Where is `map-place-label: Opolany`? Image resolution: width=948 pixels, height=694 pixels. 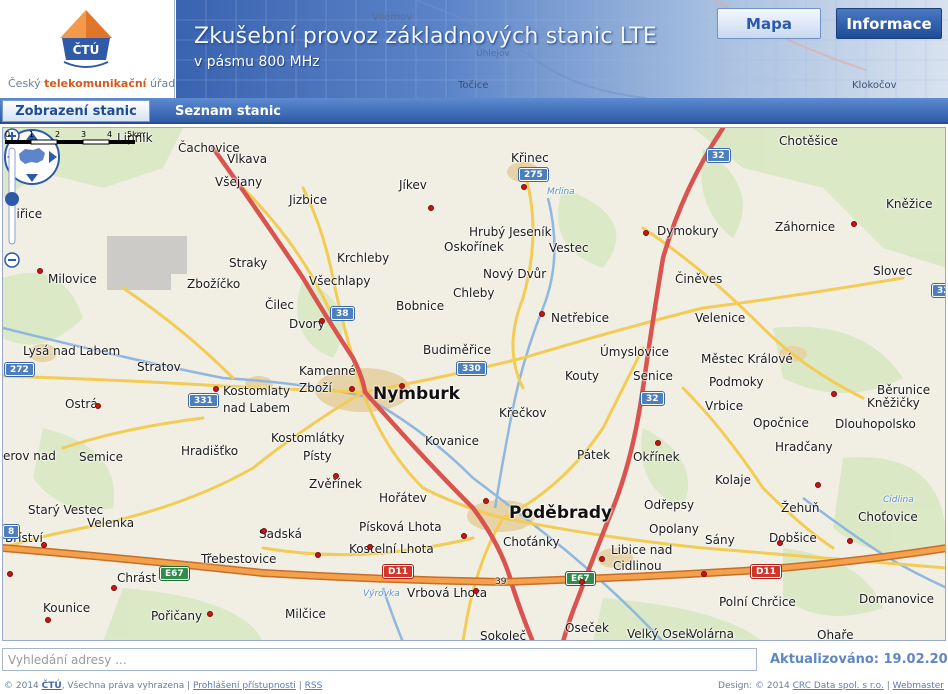 map-place-label: Opolany is located at coordinates (674, 529).